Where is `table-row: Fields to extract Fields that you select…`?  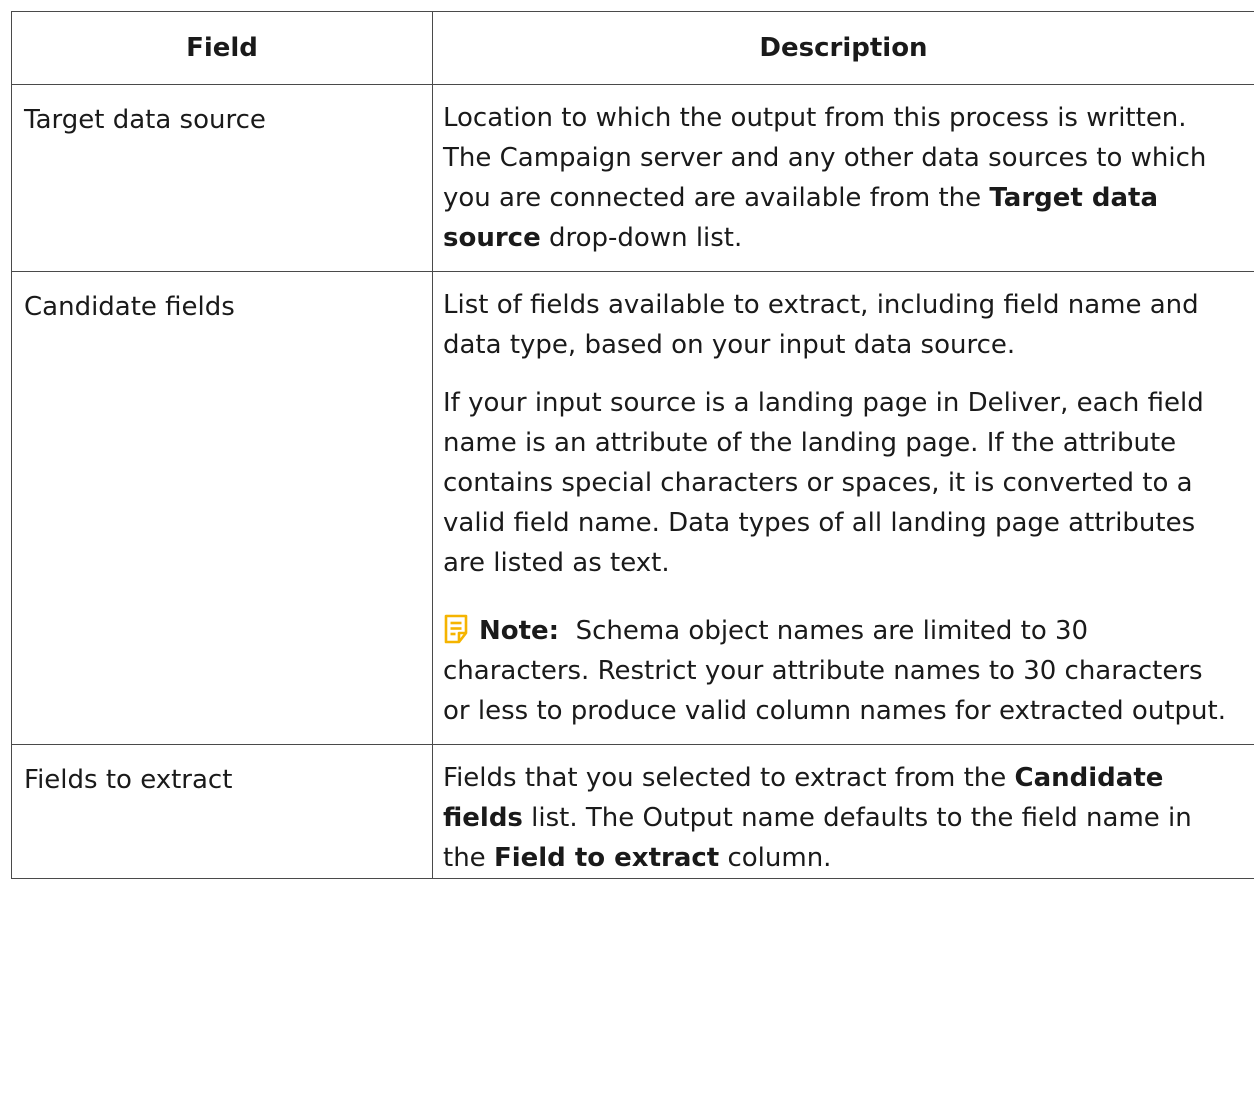 table-row: Fields to extract Fields that you select… is located at coordinates (632, 811).